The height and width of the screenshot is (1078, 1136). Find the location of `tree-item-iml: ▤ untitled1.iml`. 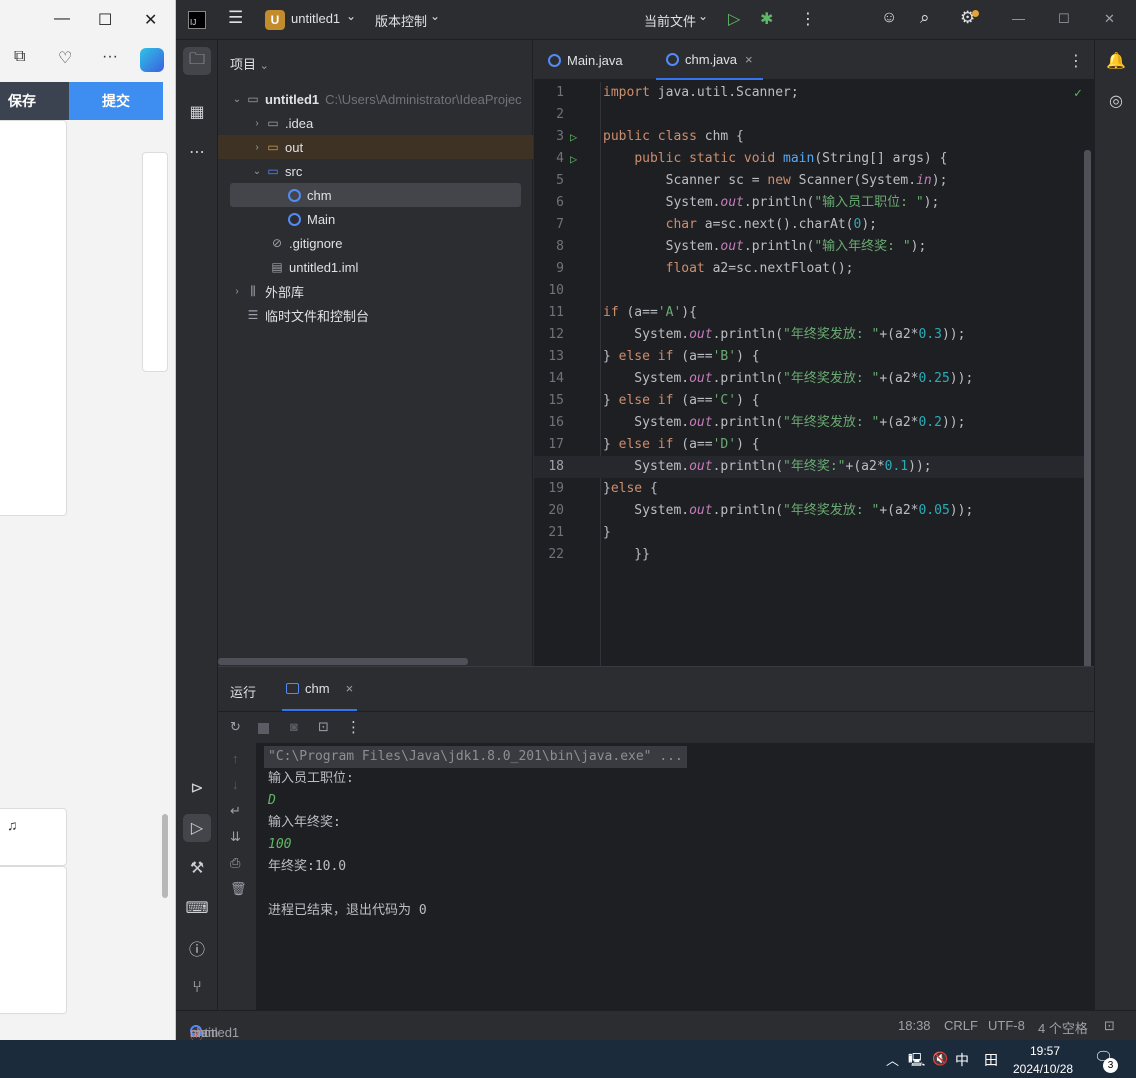

tree-item-iml: ▤ untitled1.iml is located at coordinates (375, 267).